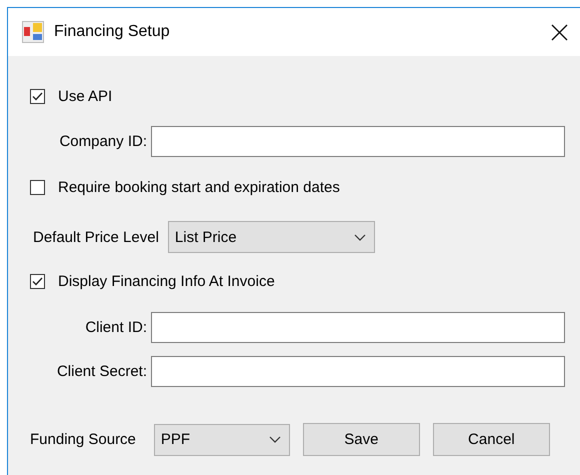 This screenshot has height=475, width=580. Describe the element at coordinates (83, 439) in the screenshot. I see `field-label: Funding Source` at that location.